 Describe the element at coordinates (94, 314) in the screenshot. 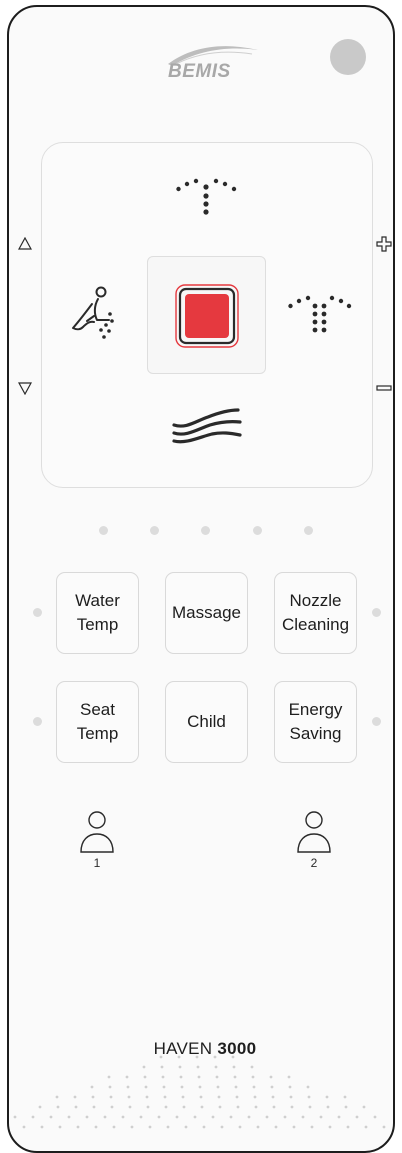

I see `seated-person-icon` at that location.